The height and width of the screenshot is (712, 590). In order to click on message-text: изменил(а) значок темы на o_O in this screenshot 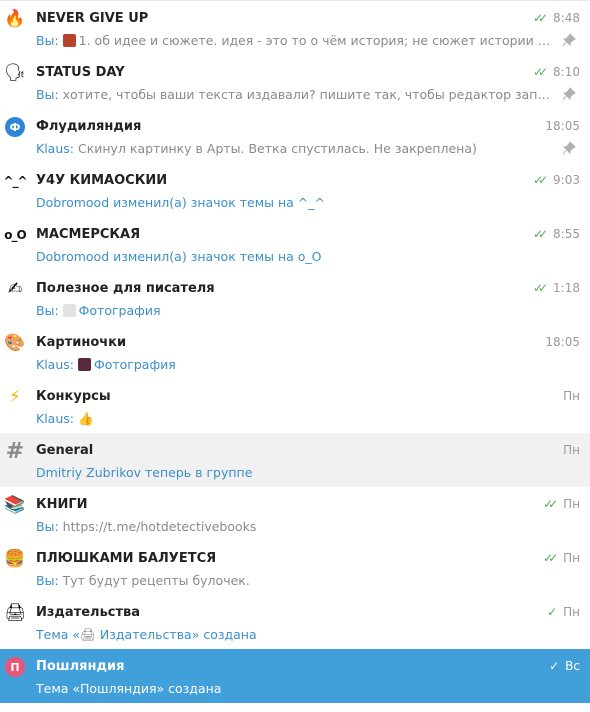, I will do `click(217, 256)`.